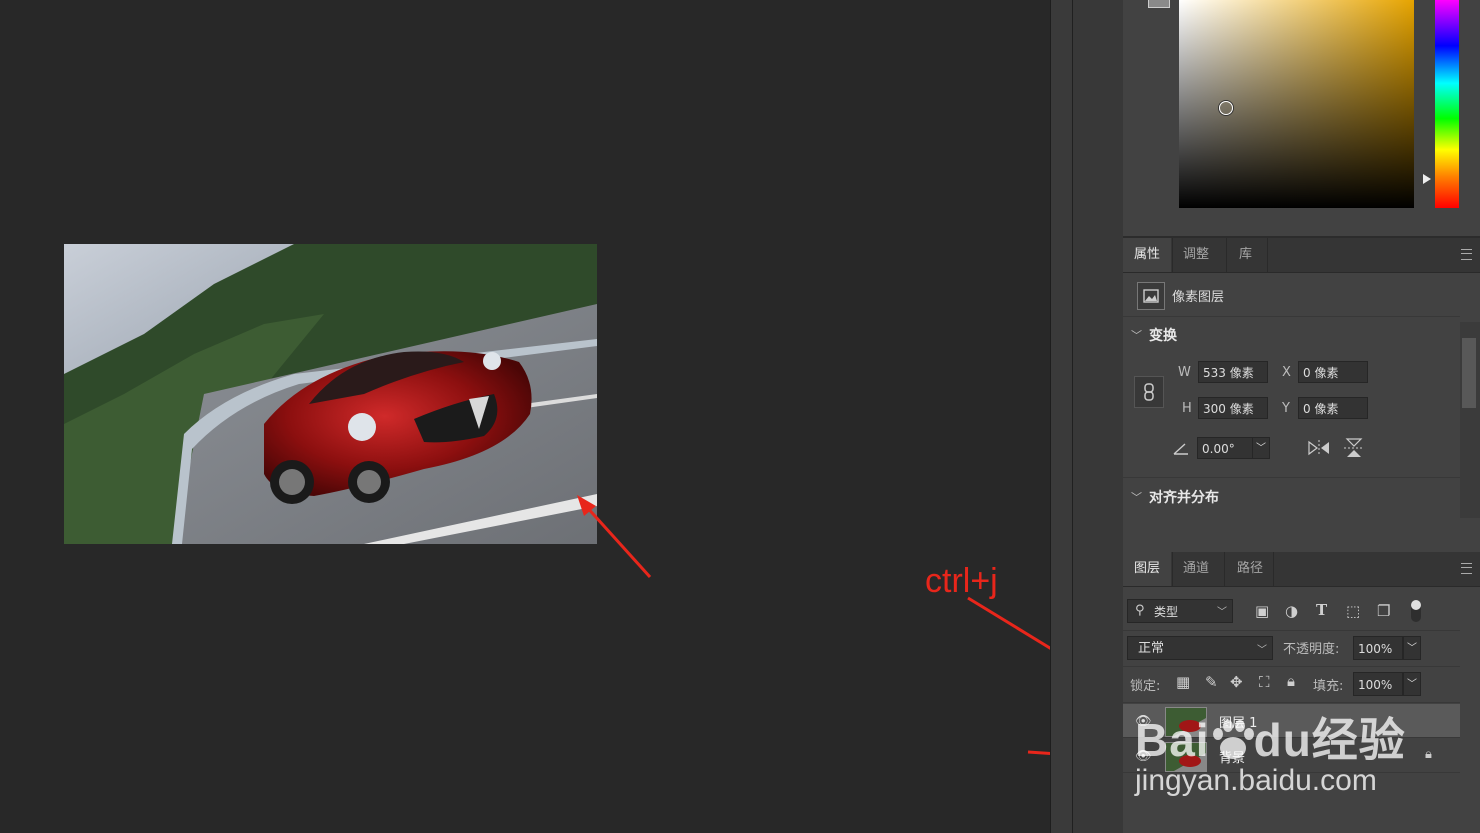 The width and height of the screenshot is (1480, 833). I want to click on lock-transparent-pixels-icon: ▦, so click(1183, 682).